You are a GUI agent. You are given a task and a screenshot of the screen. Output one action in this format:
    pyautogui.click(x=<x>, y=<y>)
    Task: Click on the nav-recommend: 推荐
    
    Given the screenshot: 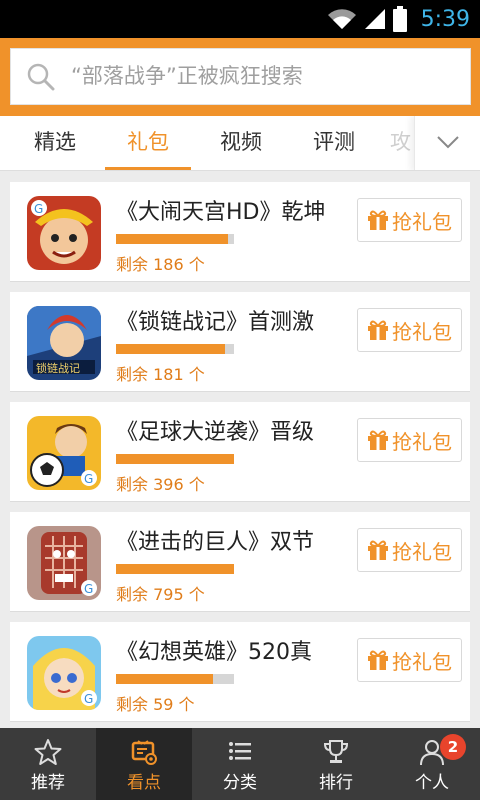 What is the action you would take?
    pyautogui.click(x=48, y=764)
    